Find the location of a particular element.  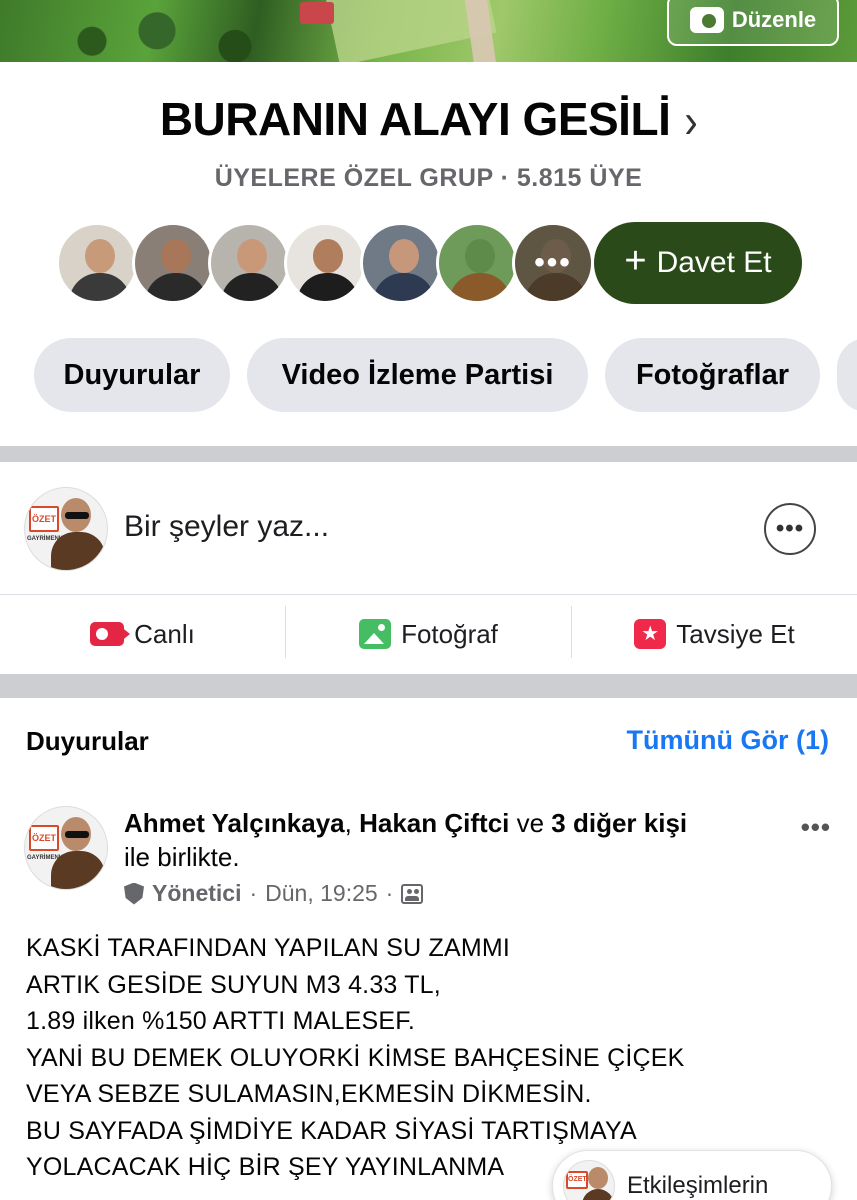

cover-house is located at coordinates (317, 13).